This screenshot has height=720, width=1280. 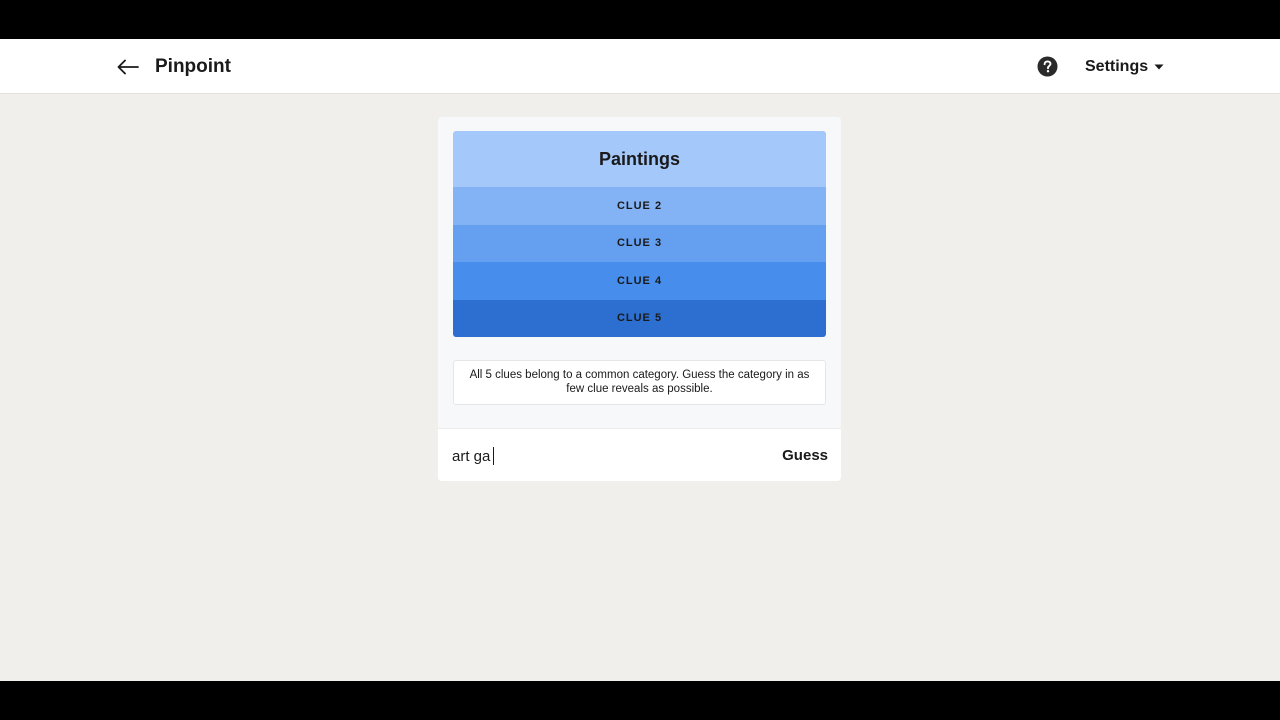 I want to click on text-caret, so click(x=493, y=456).